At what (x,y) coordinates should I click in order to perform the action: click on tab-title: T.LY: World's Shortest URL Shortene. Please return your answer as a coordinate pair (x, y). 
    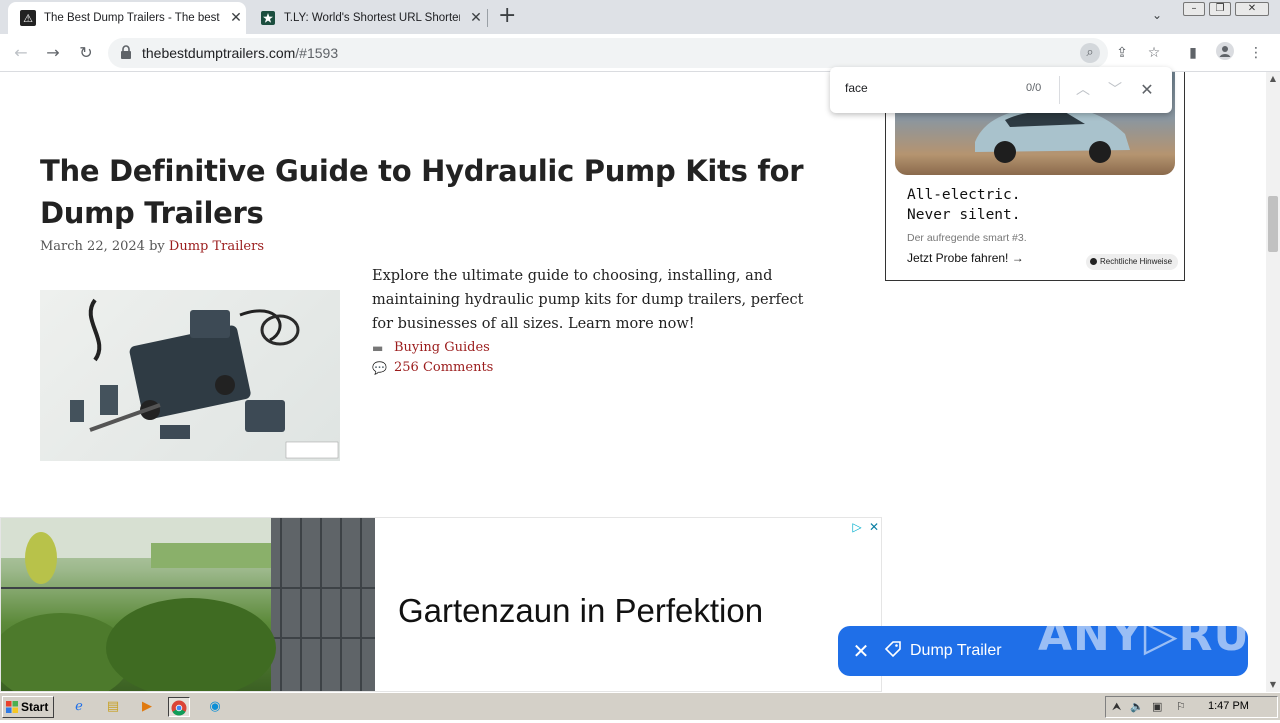
    Looking at the image, I should click on (372, 18).